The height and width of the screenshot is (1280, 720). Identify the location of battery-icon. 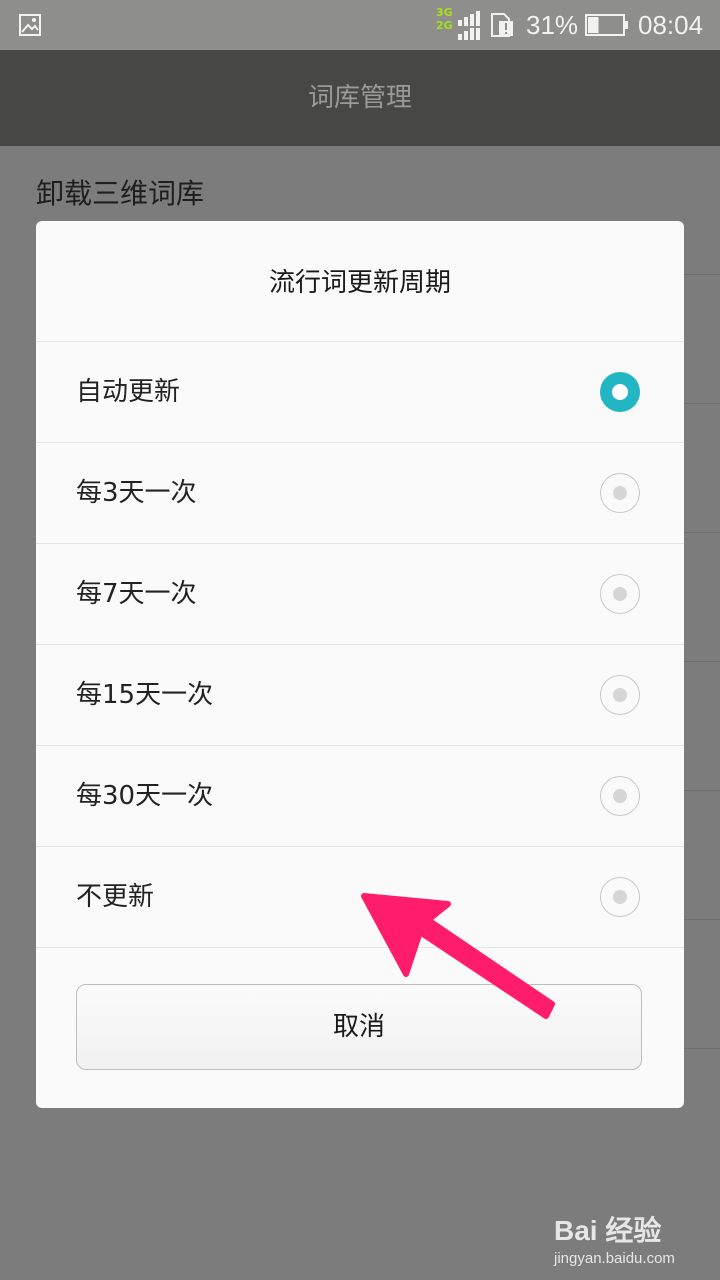
(606, 25).